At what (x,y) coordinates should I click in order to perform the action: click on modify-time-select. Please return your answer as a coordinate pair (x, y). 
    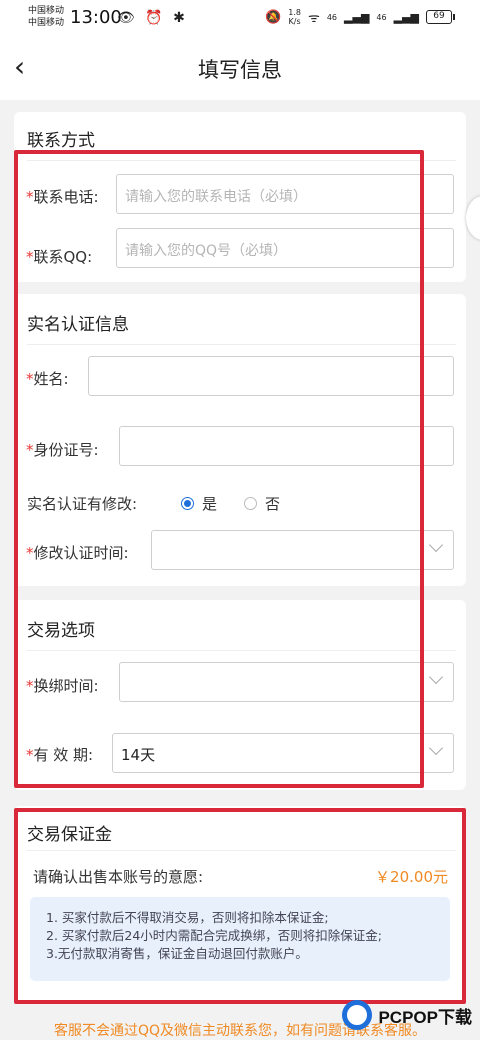
    Looking at the image, I should click on (302, 550).